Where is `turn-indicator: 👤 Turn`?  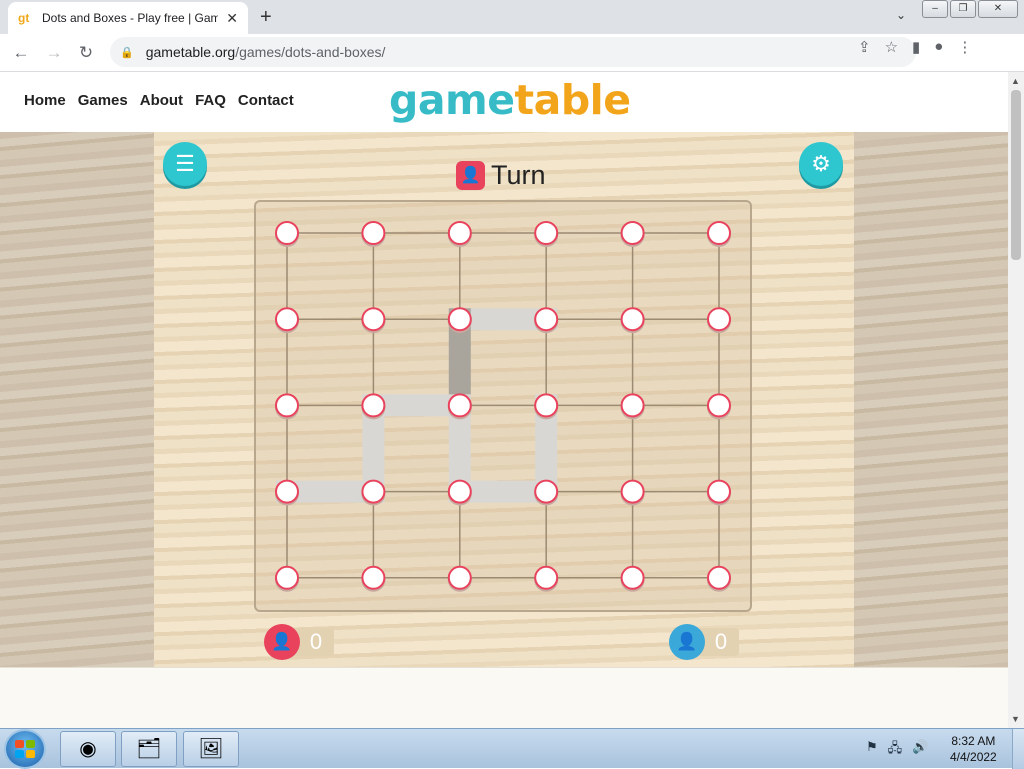 turn-indicator: 👤 Turn is located at coordinates (501, 175).